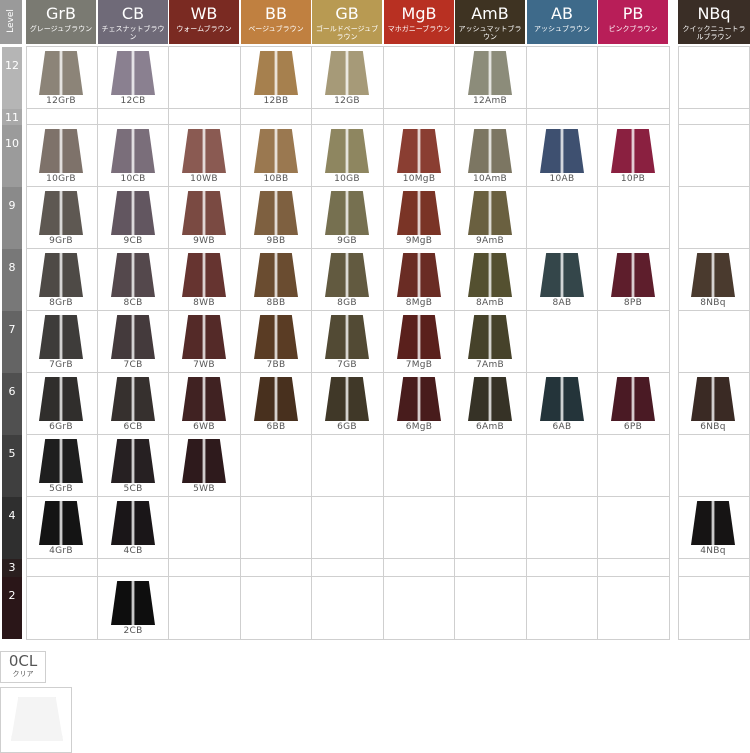 The height and width of the screenshot is (753, 750). I want to click on swatch-9wb: 9WB, so click(204, 218).